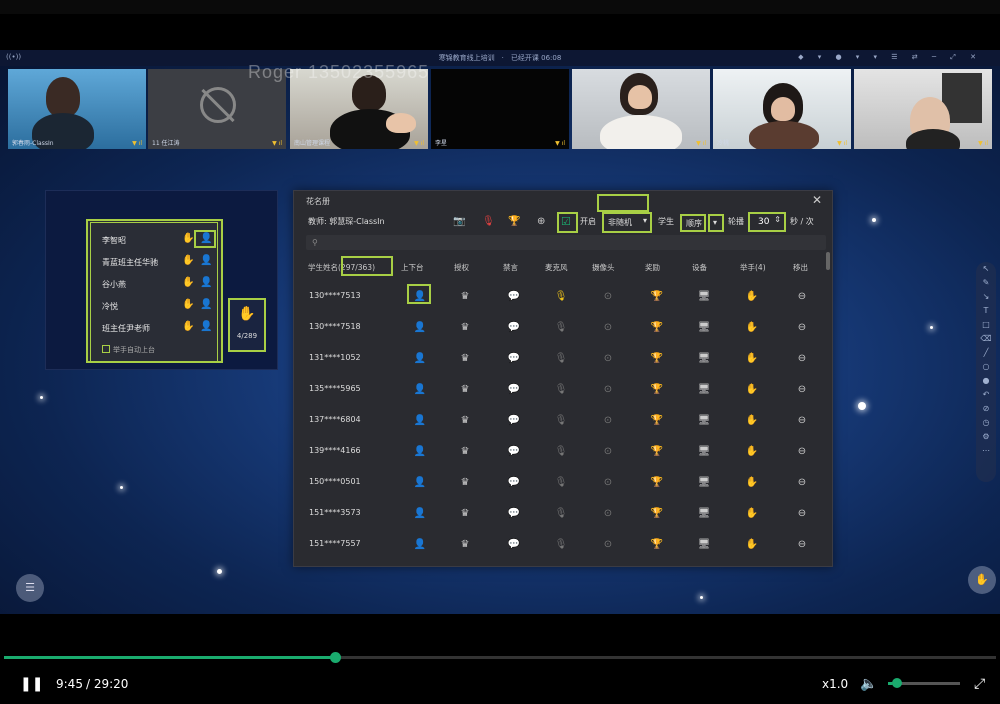  I want to click on speed-button: x1.0, so click(835, 684).